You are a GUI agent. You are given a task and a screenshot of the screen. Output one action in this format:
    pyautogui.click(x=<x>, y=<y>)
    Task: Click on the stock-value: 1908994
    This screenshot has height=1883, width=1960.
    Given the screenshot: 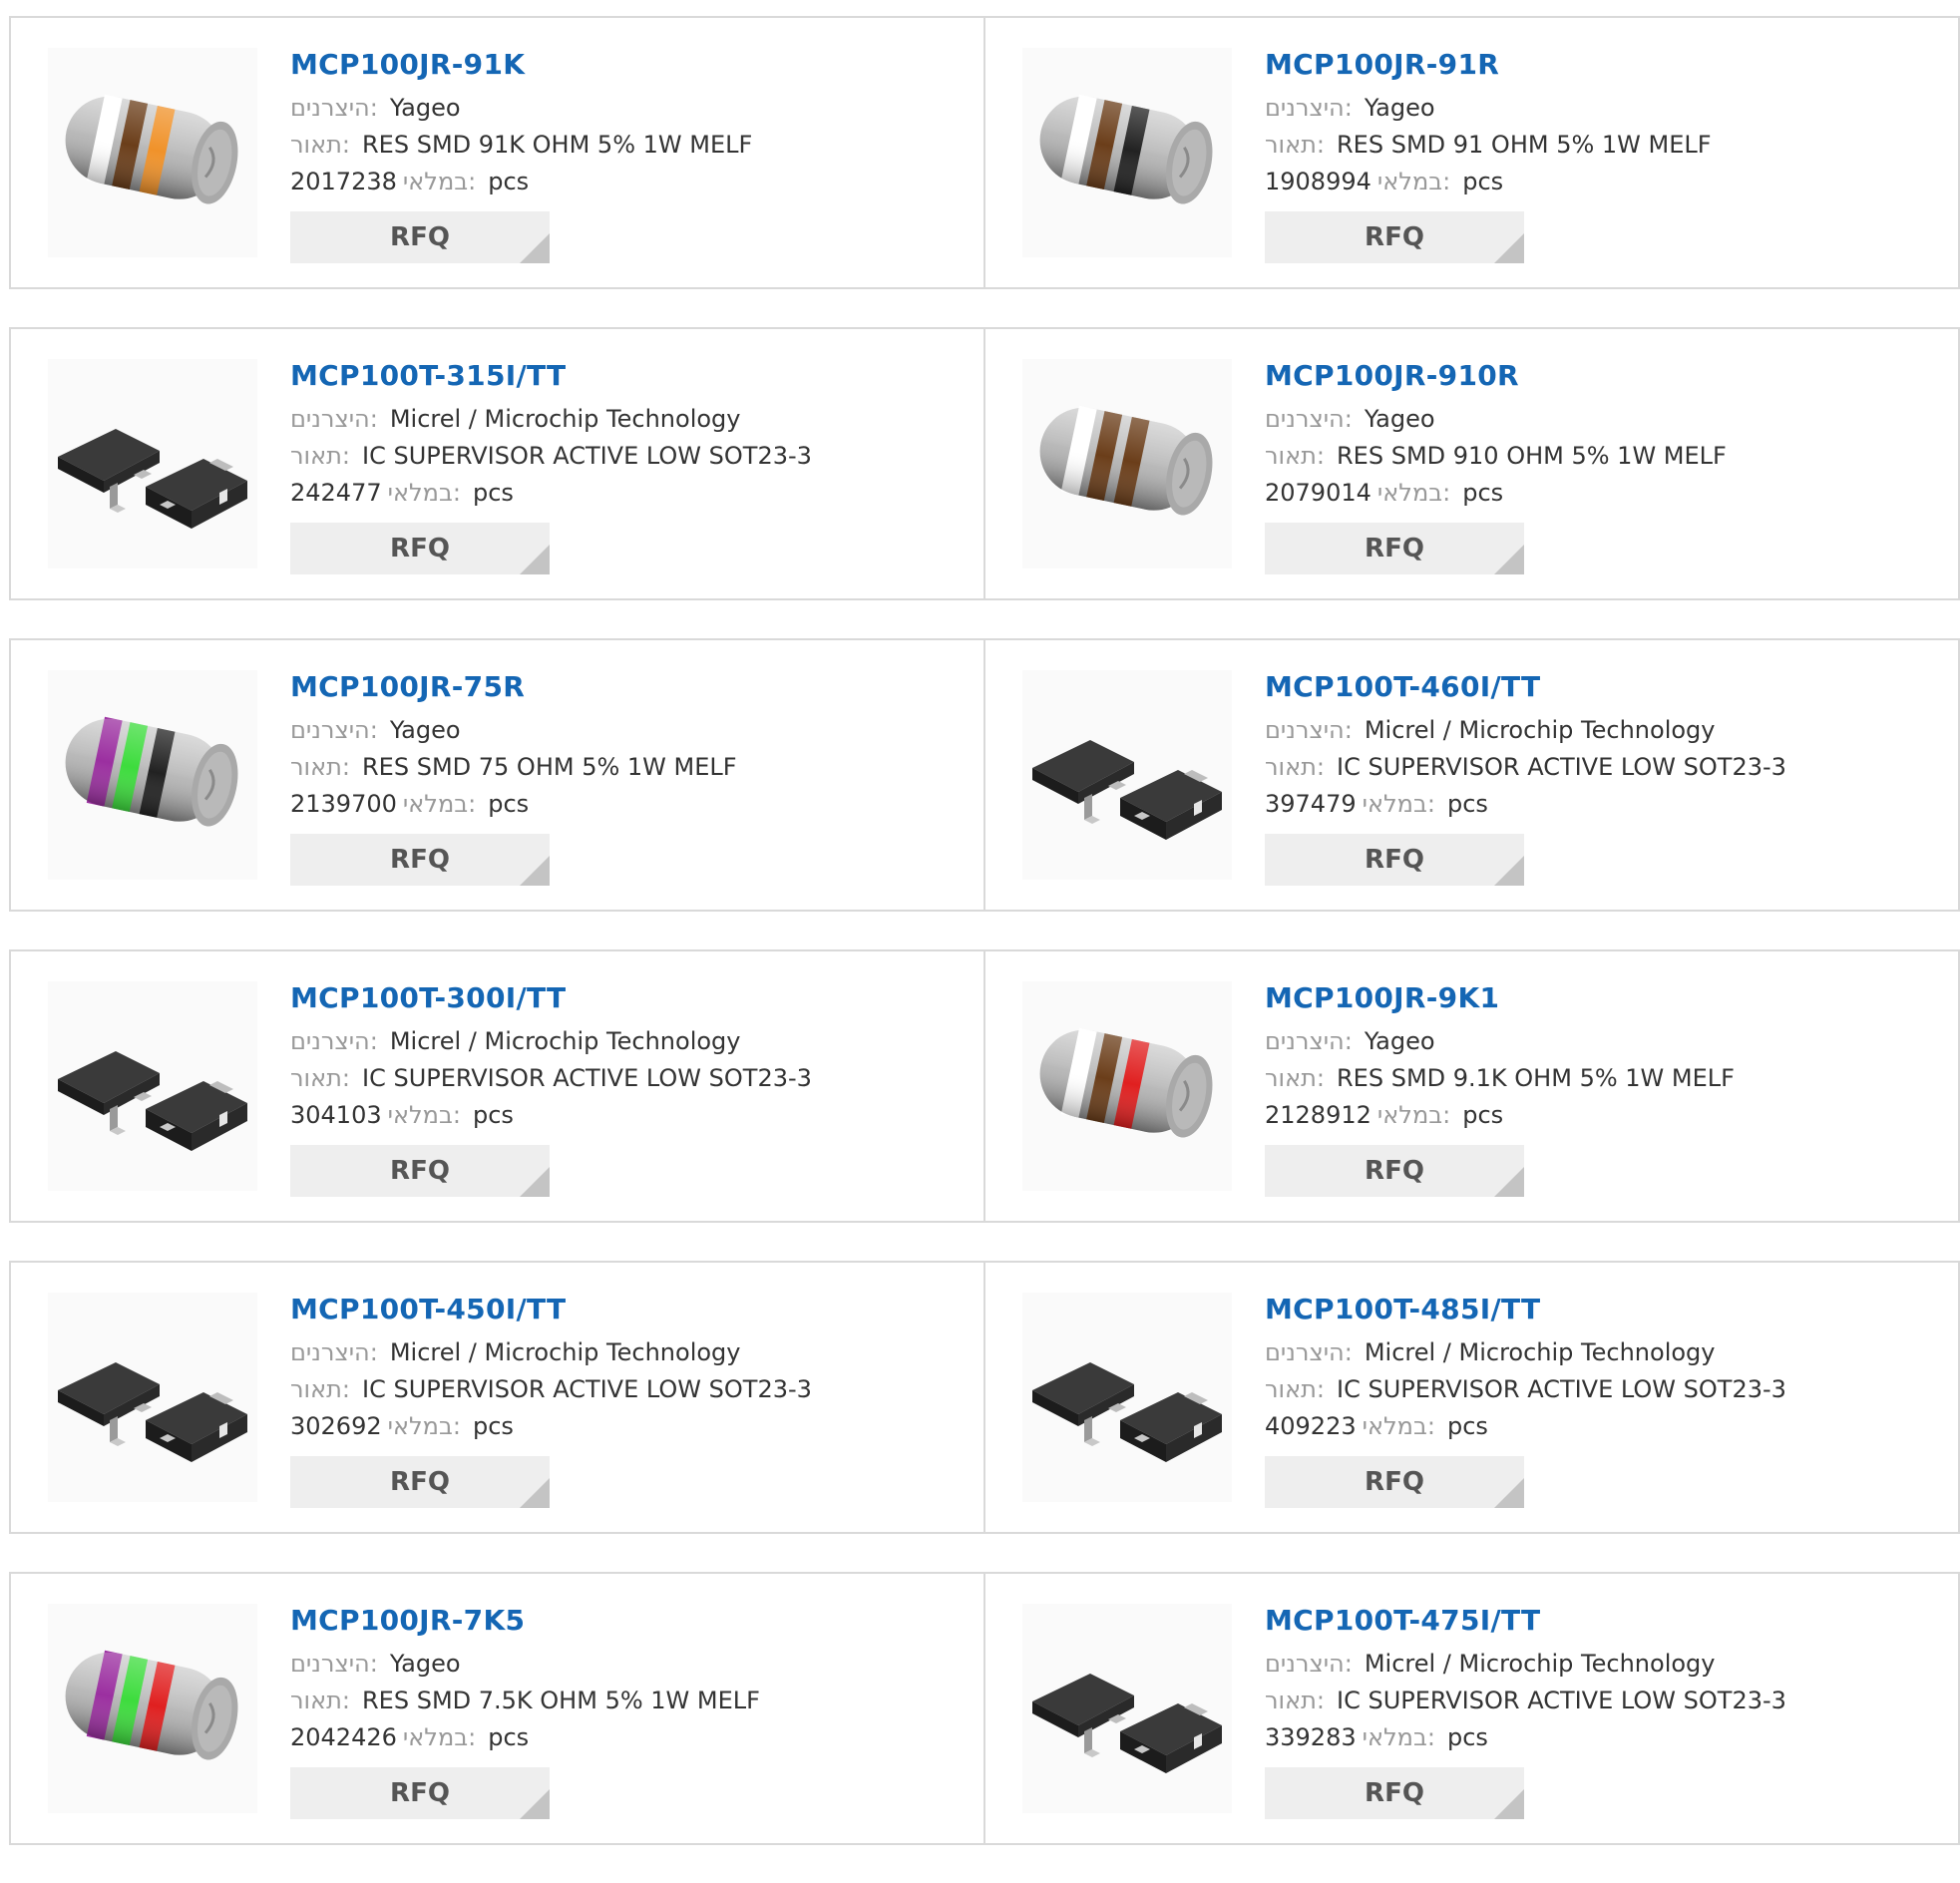 What is the action you would take?
    pyautogui.click(x=1319, y=181)
    